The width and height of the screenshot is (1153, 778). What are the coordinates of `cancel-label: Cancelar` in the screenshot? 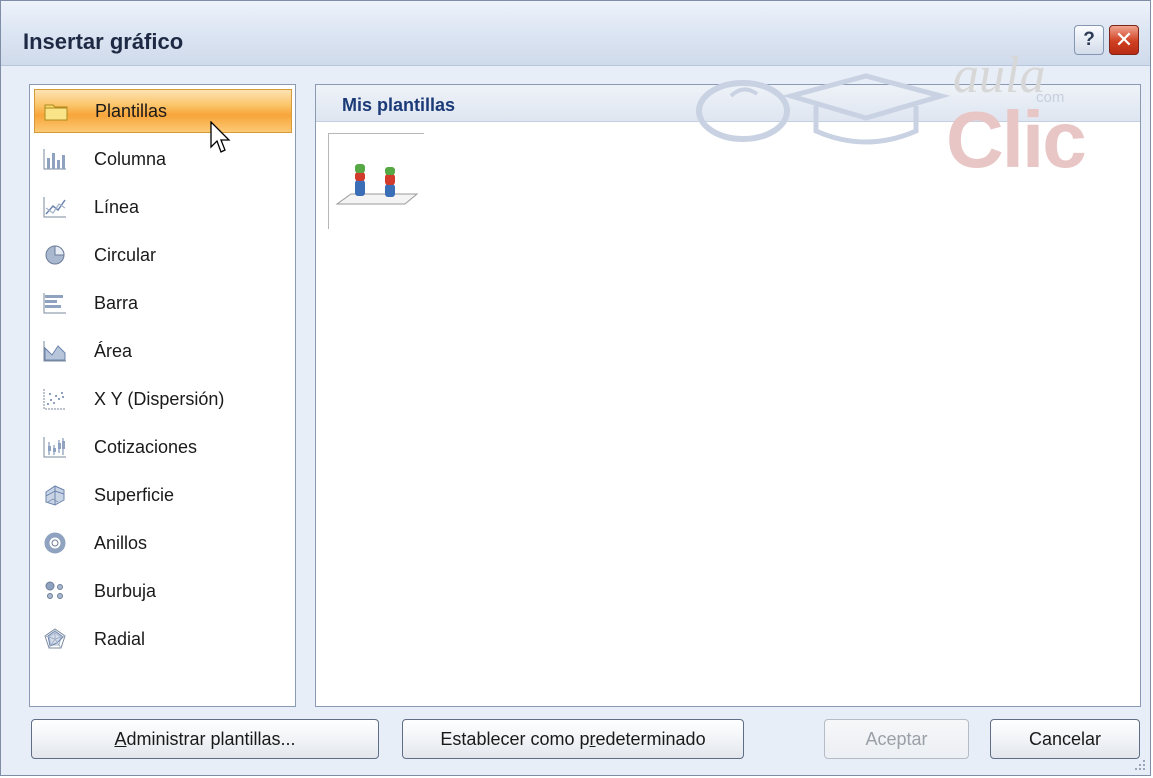 It's located at (1065, 738).